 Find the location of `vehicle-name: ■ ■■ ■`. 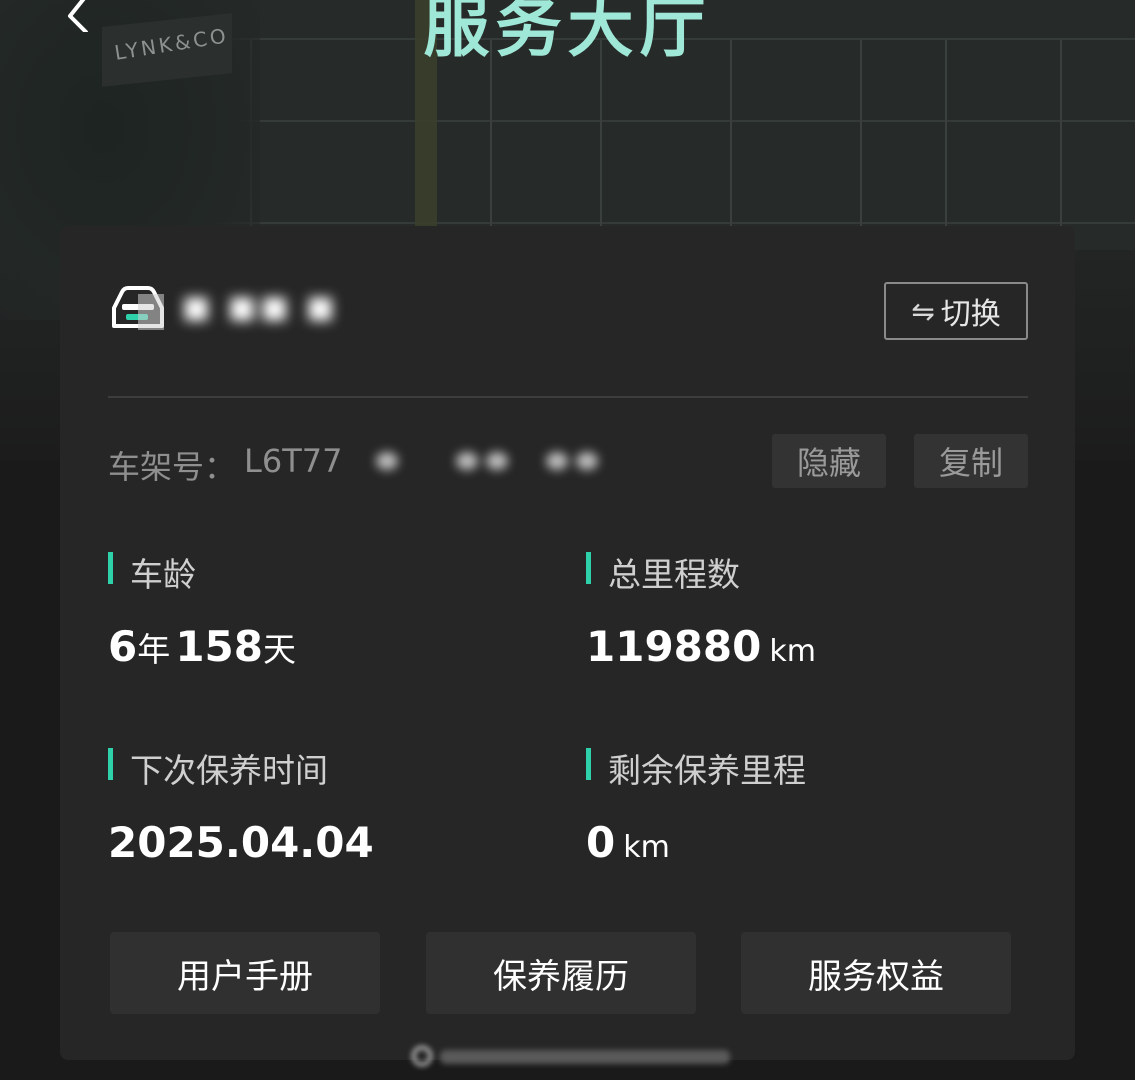

vehicle-name: ■ ■■ ■ is located at coordinates (260, 307).